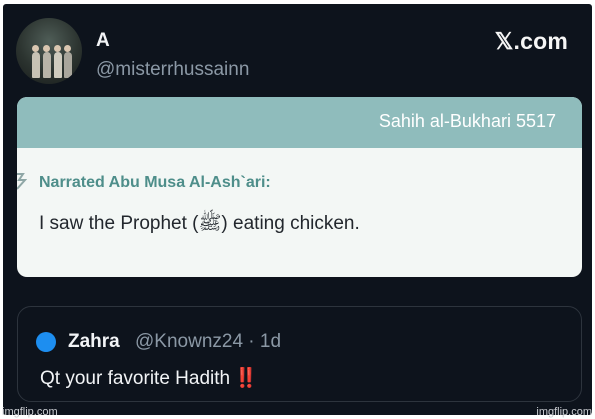 This screenshot has height=419, width=595. Describe the element at coordinates (103, 41) in the screenshot. I see `author-name: A` at that location.